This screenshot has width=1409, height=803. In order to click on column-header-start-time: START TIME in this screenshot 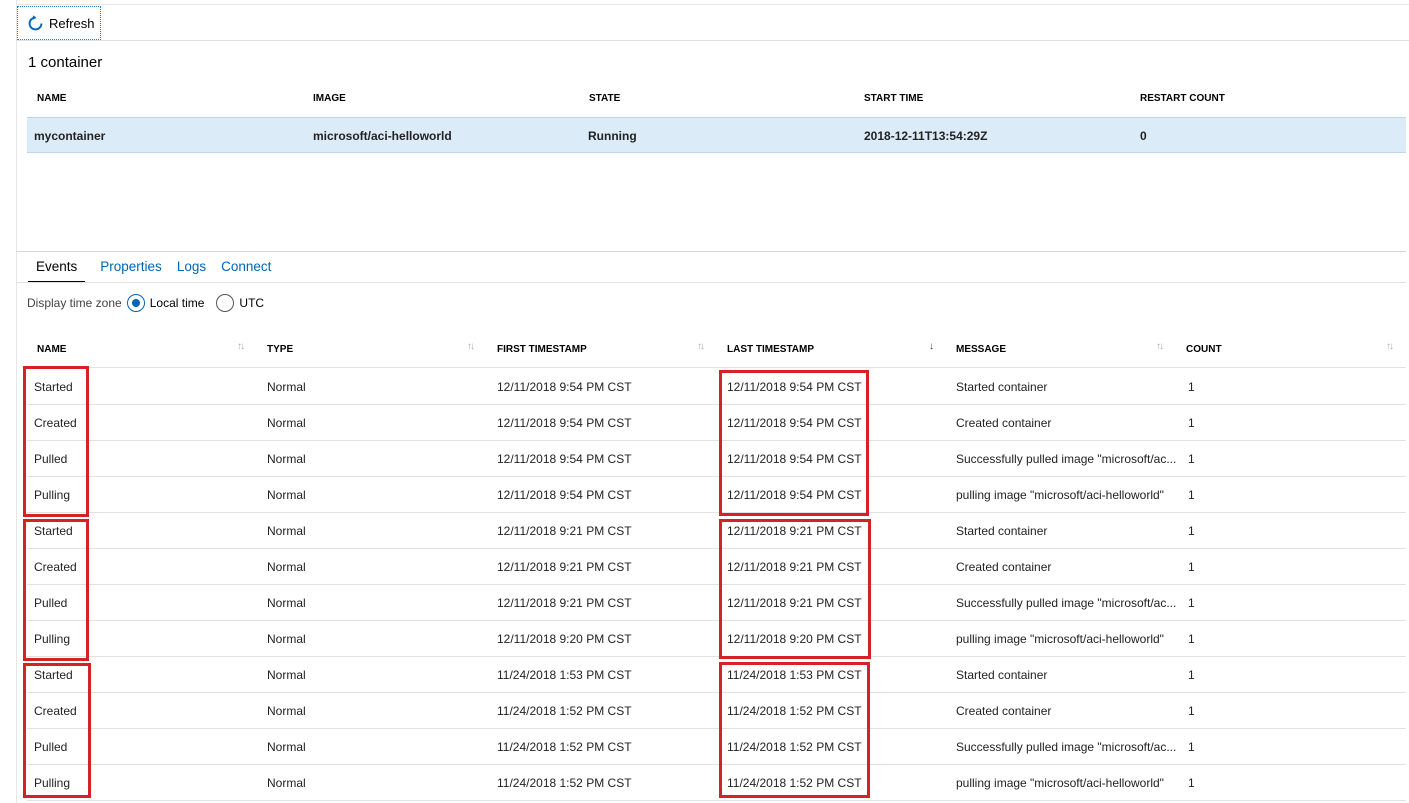, I will do `click(893, 98)`.